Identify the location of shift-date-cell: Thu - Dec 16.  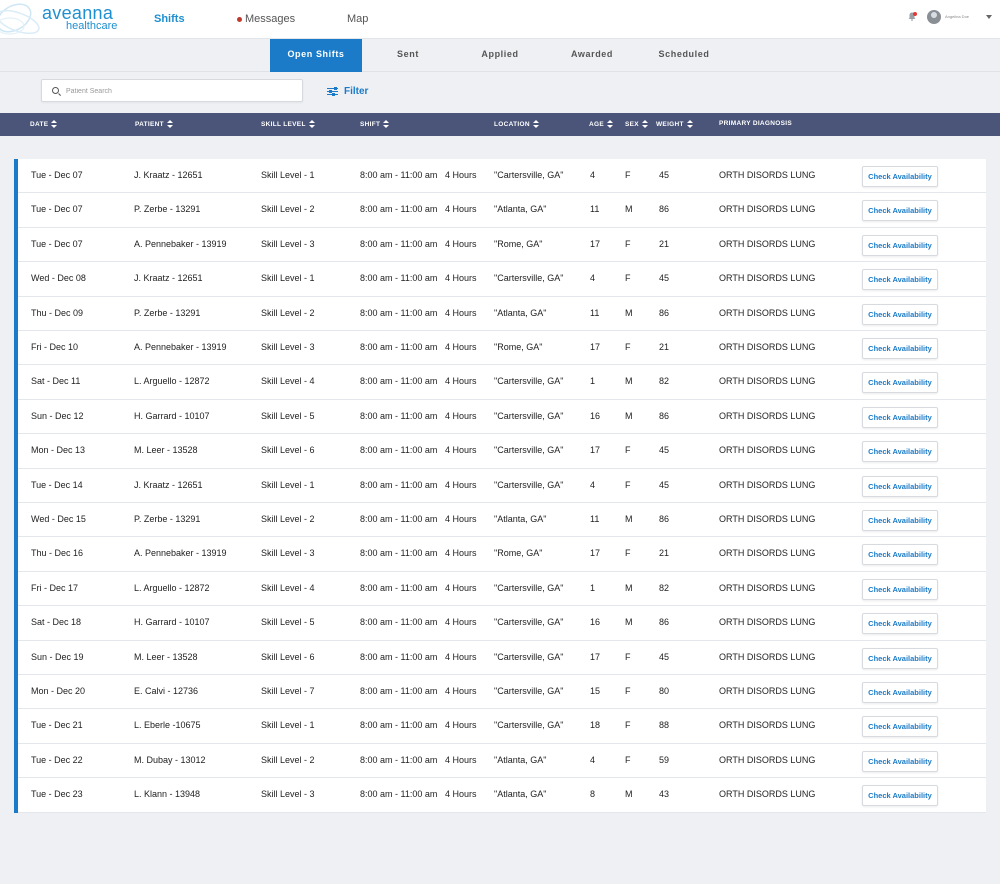
(57, 553).